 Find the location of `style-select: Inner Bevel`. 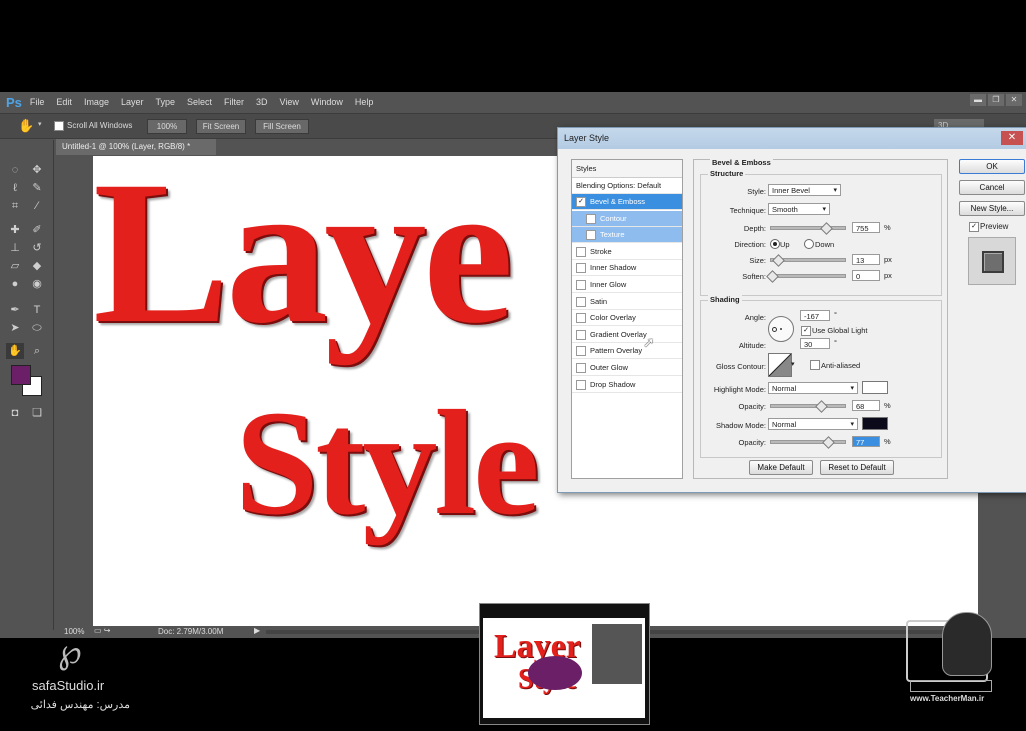

style-select: Inner Bevel is located at coordinates (804, 190).